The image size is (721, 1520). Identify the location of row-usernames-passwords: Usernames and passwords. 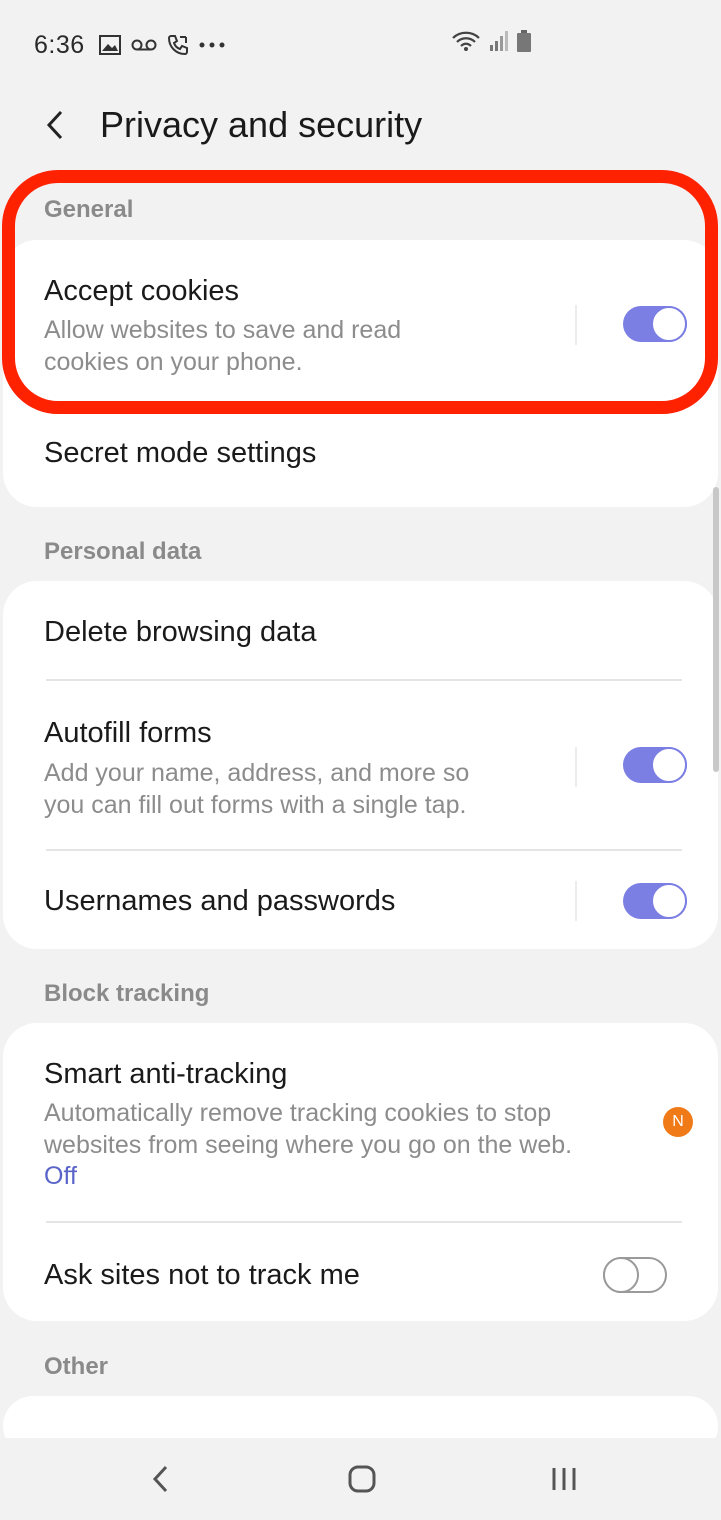
(360, 900).